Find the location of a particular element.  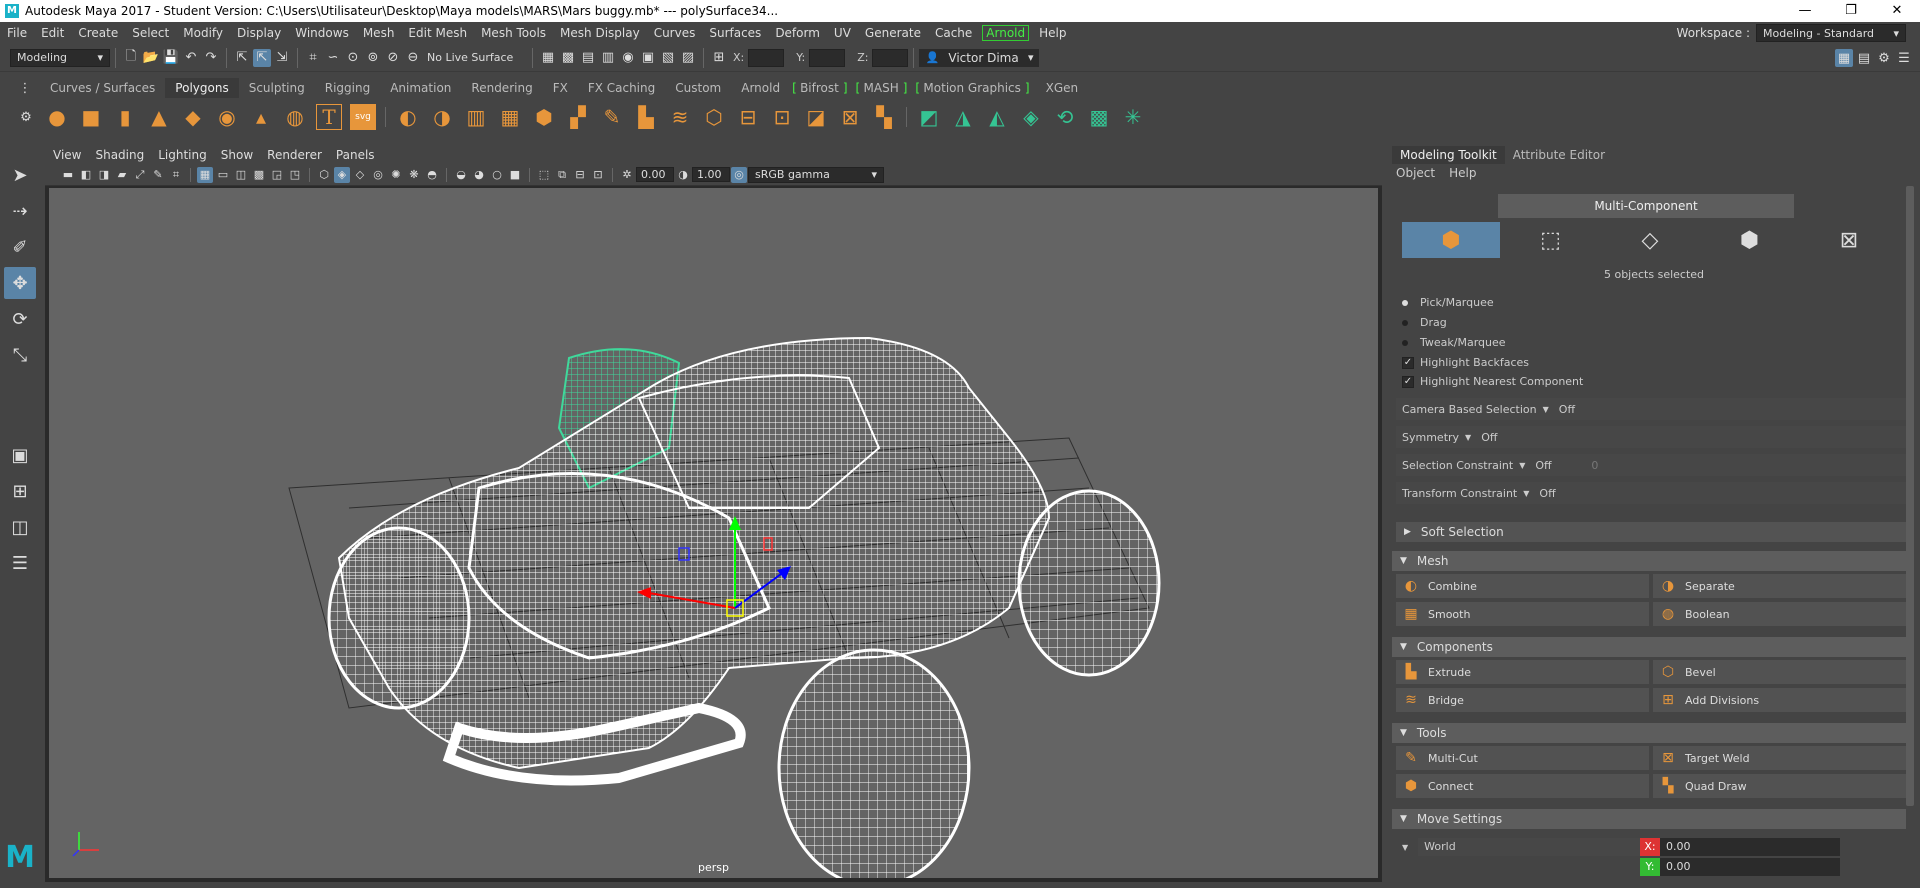

gate-mask-icon: ○ is located at coordinates (497, 175).